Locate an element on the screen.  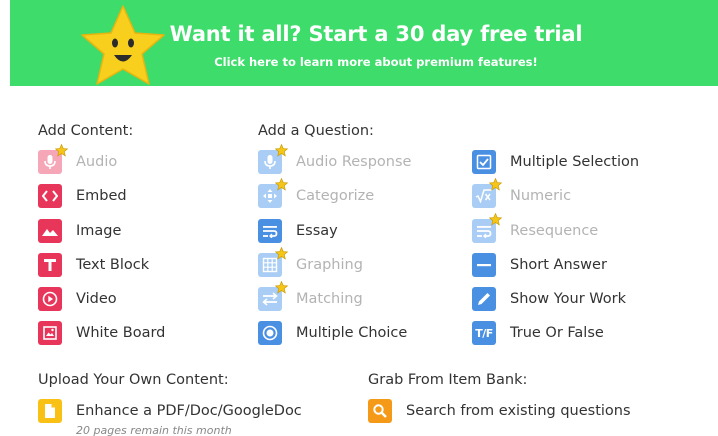
text-wrap-icon is located at coordinates (270, 231).